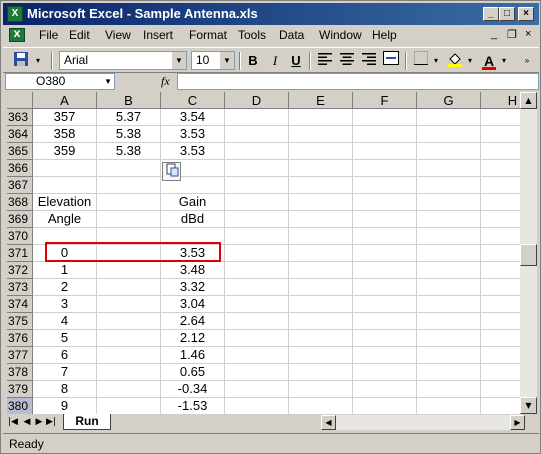 This screenshot has width=541, height=454. Describe the element at coordinates (321, 355) in the screenshot. I see `cell-e377` at that location.